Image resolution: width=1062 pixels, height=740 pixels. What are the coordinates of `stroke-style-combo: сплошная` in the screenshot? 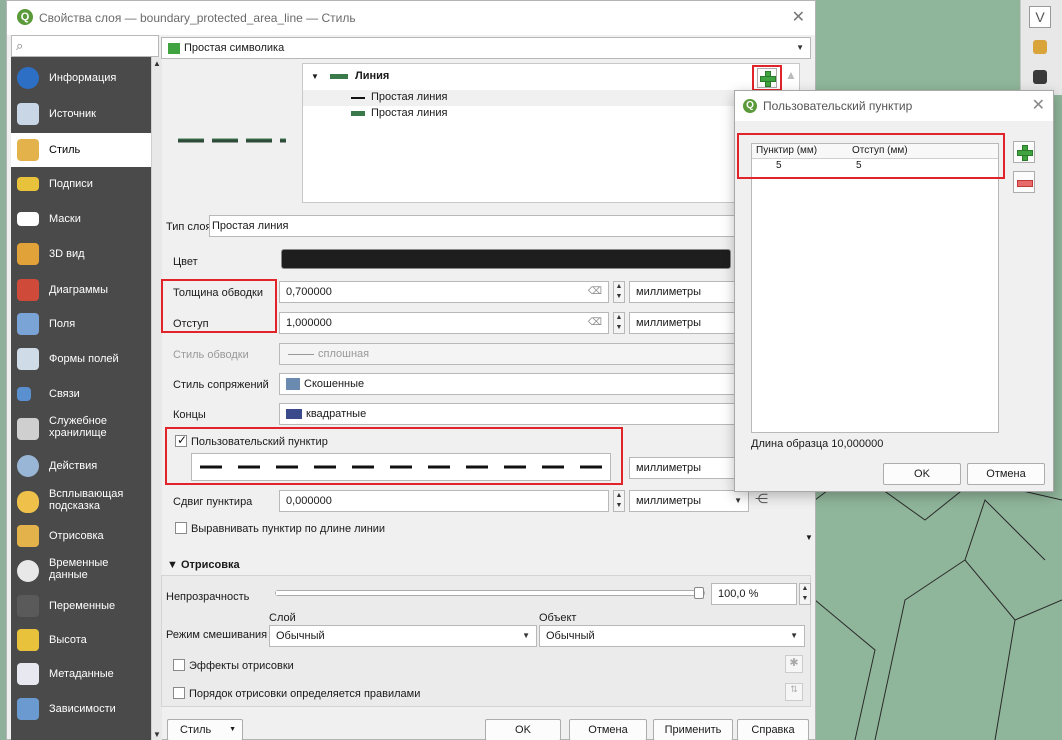 It's located at (509, 354).